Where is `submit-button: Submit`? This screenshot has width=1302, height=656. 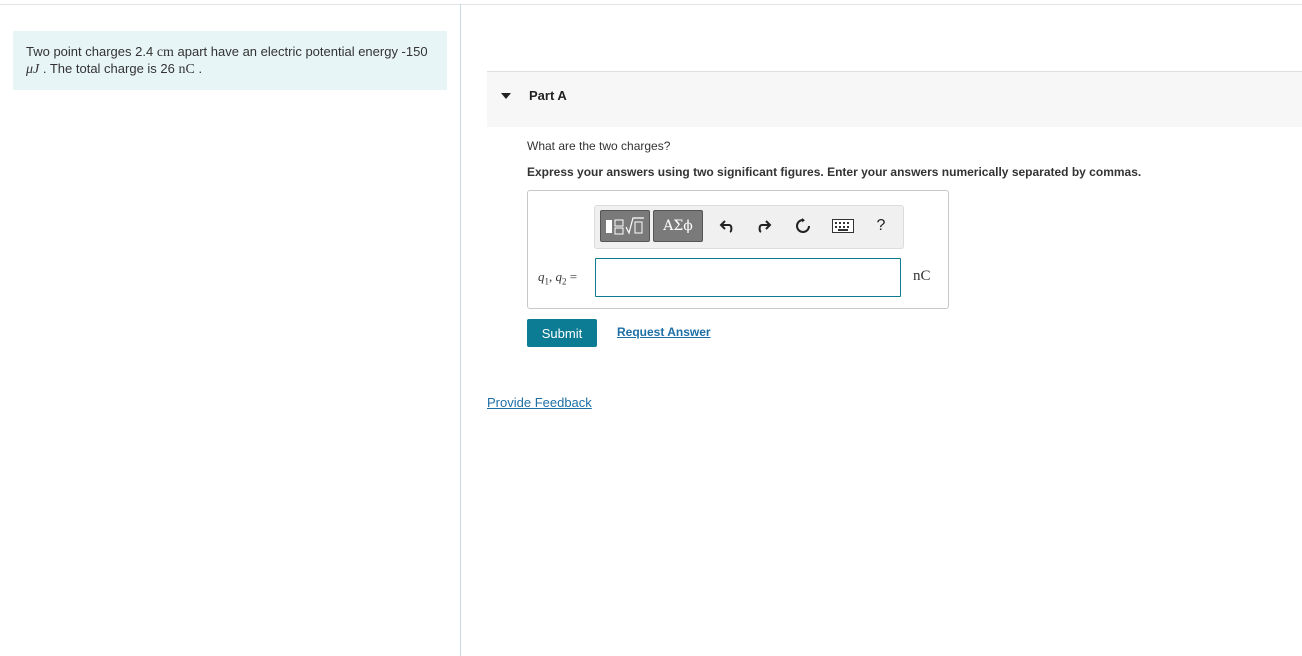 submit-button: Submit is located at coordinates (562, 333).